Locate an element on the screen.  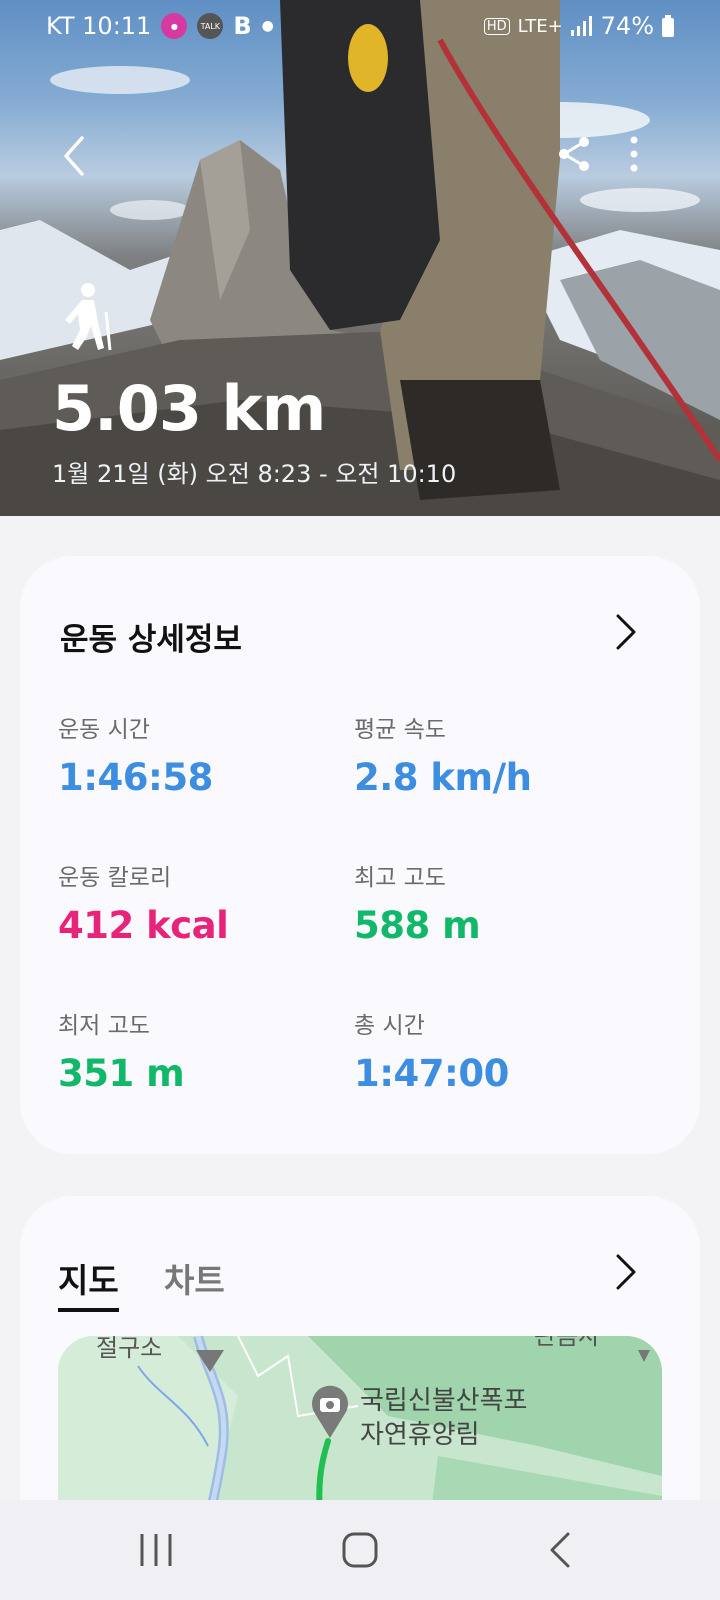
stat-label: 최저 고도 is located at coordinates (104, 1026).